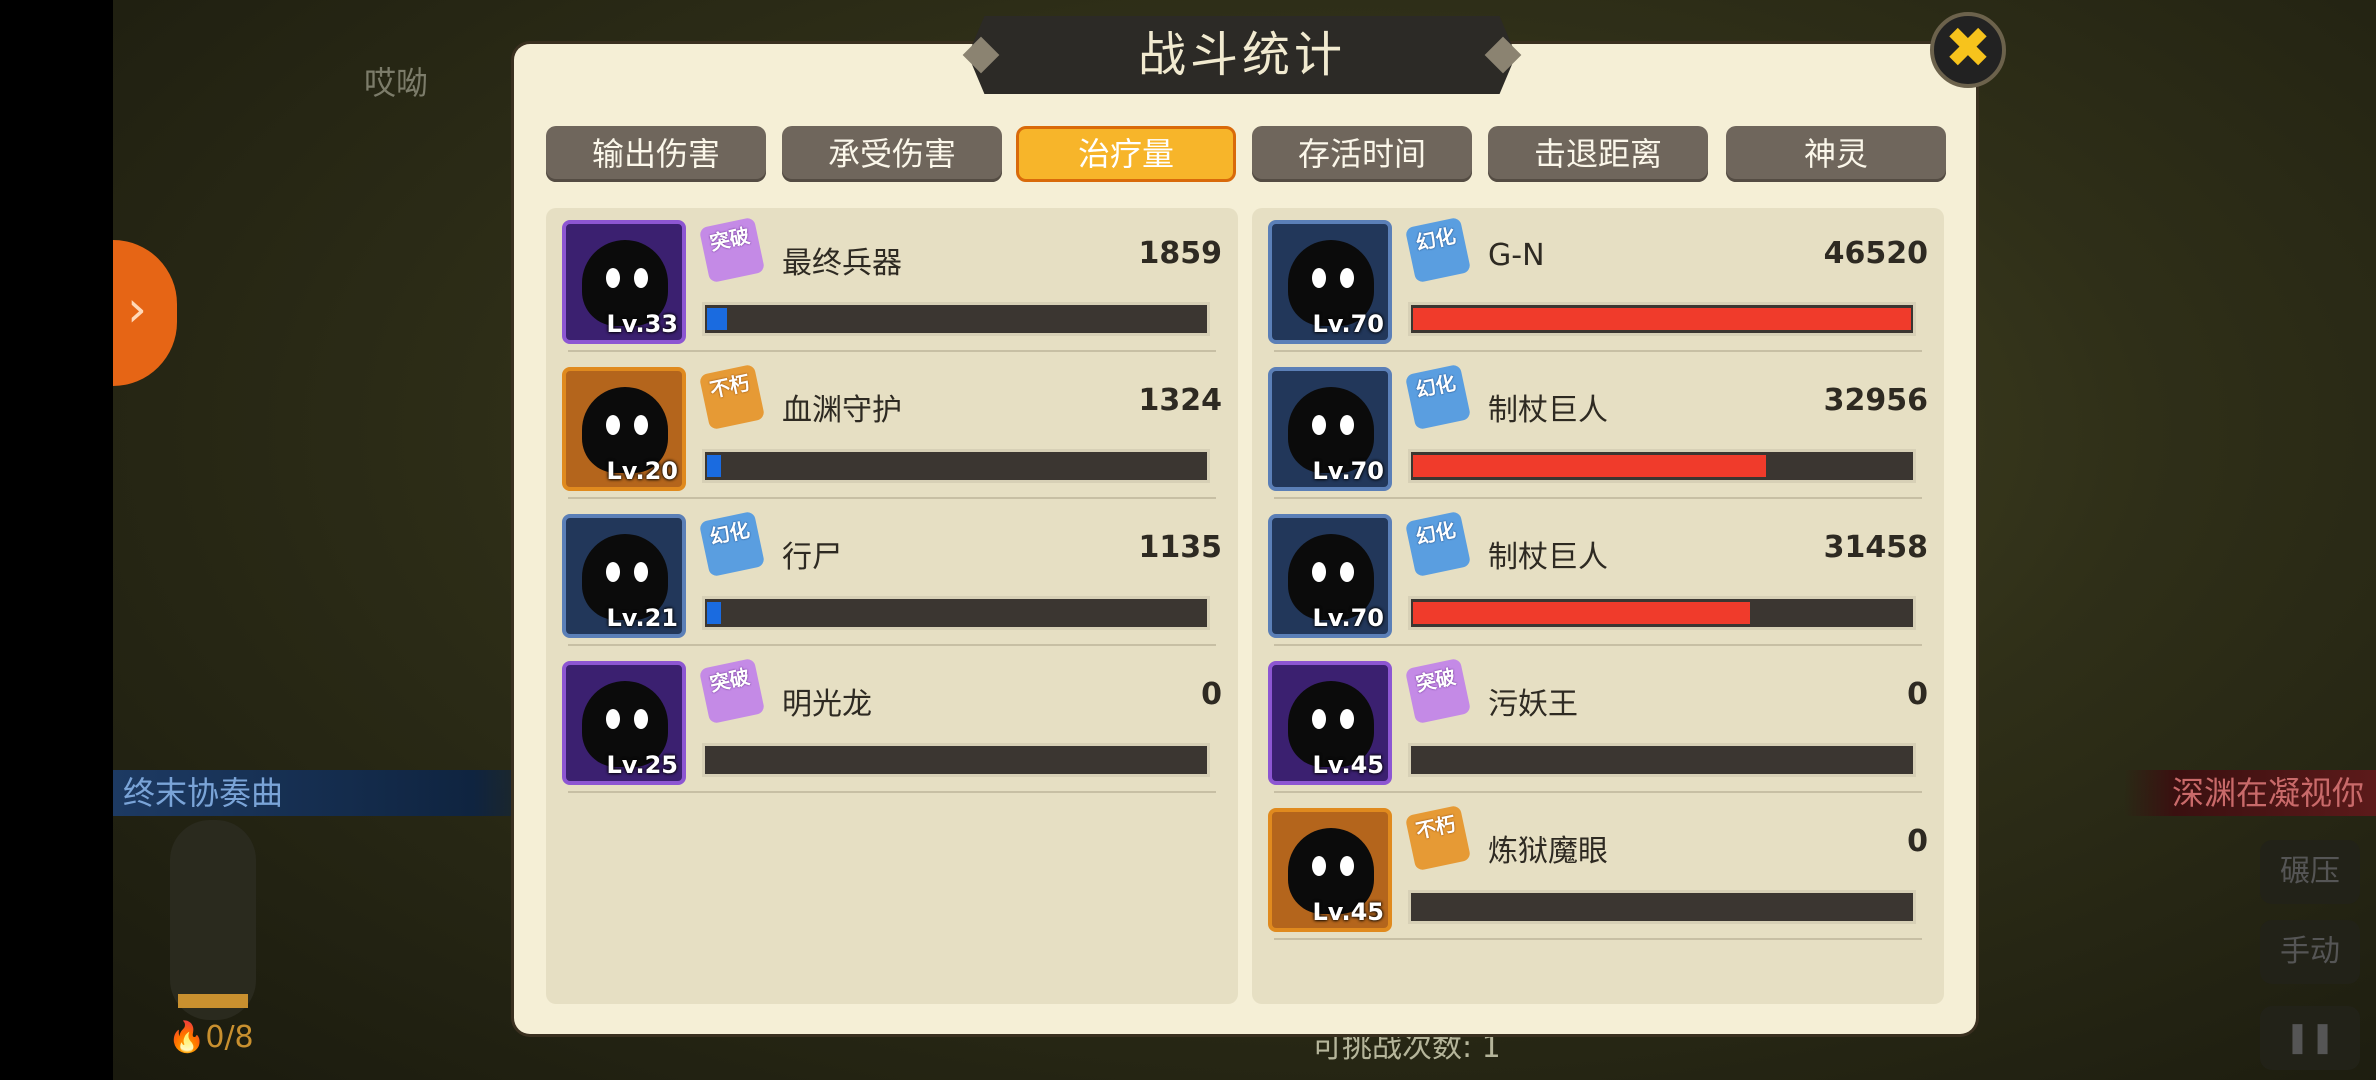 This screenshot has width=2376, height=1080. Describe the element at coordinates (1180, 253) in the screenshot. I see `unit-stat-value: 1859` at that location.